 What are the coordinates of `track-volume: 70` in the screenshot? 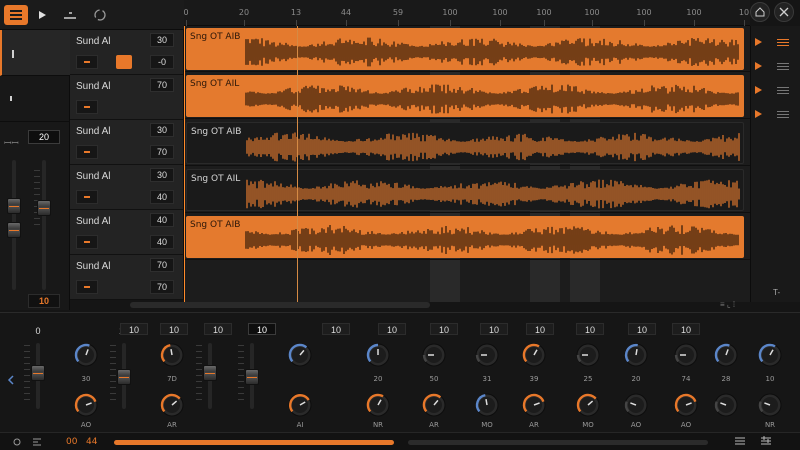 It's located at (162, 265).